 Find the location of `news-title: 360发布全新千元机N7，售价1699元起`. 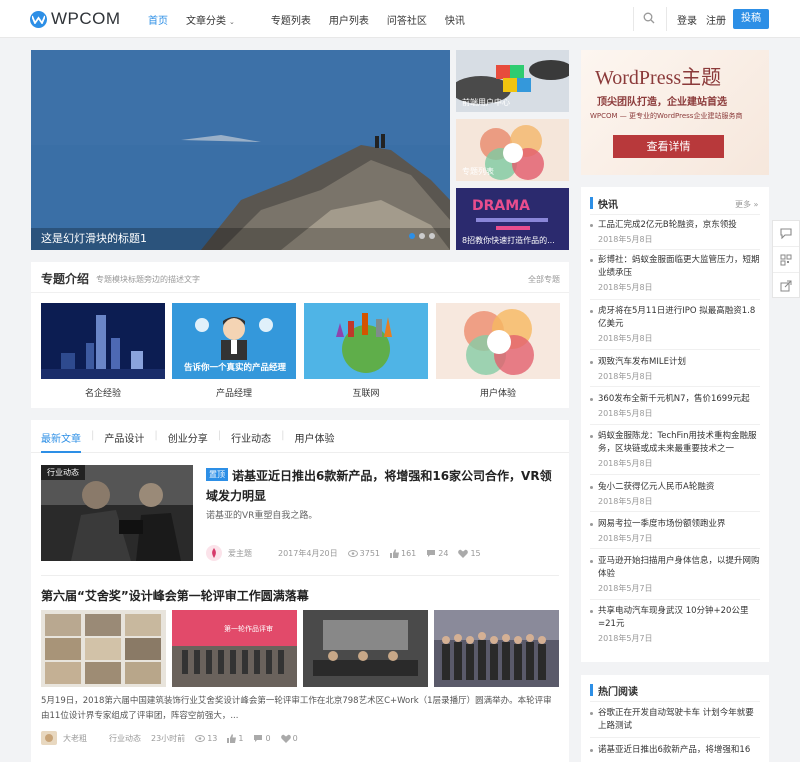

news-title: 360发布全新千元机N7，售价1699元起 is located at coordinates (675, 399).